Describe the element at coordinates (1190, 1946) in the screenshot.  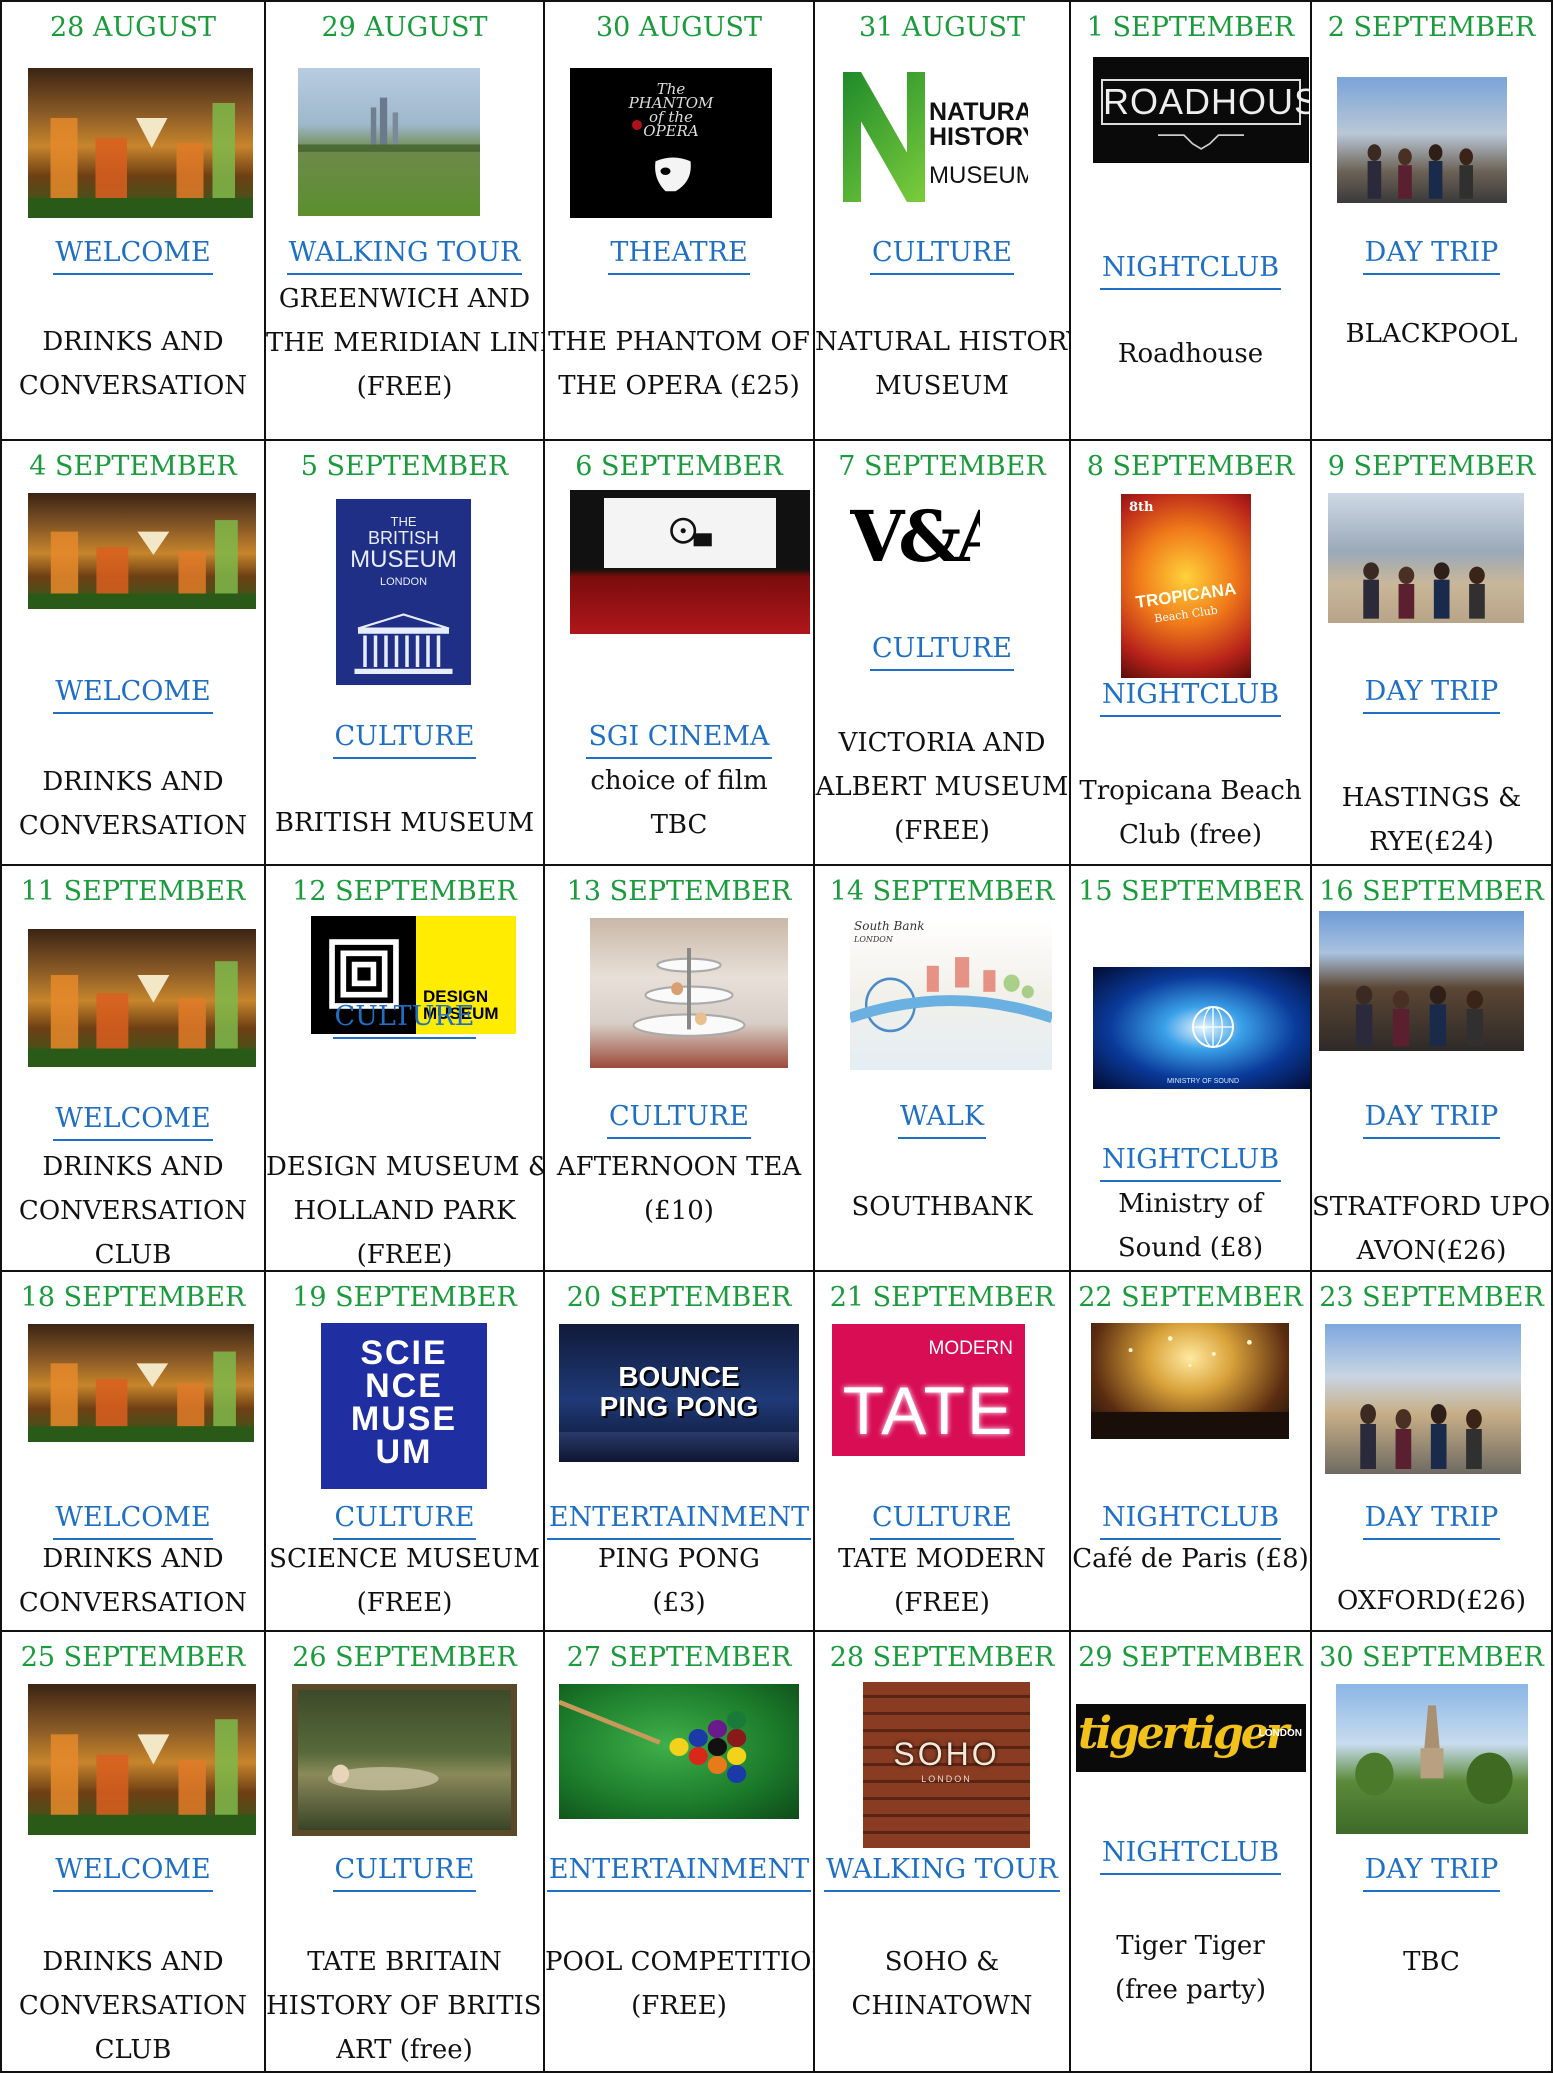
I see `event-description-line: Tiger Tiger` at that location.